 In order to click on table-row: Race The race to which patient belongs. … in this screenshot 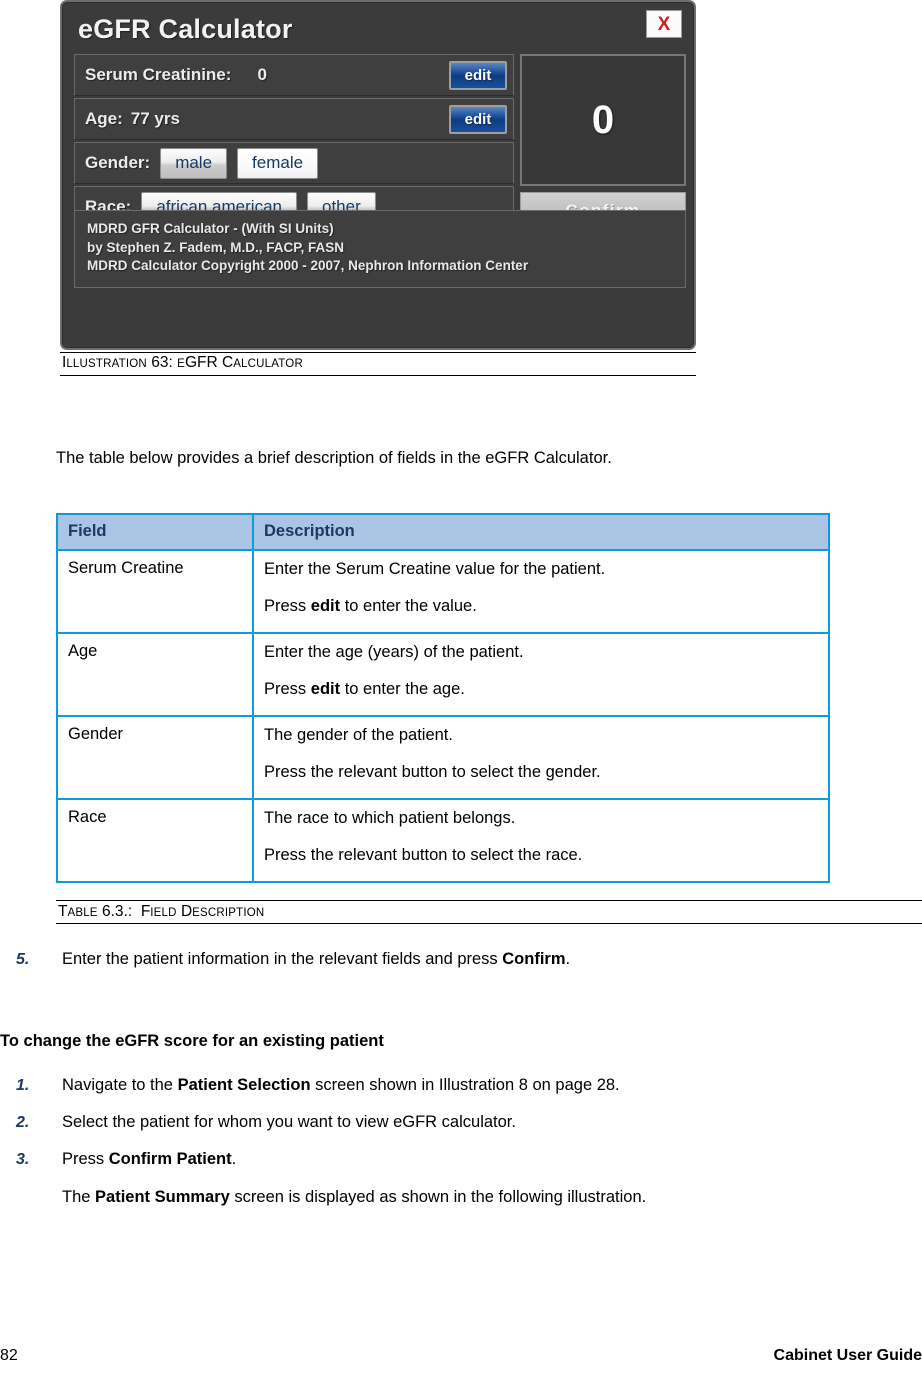, I will do `click(443, 840)`.